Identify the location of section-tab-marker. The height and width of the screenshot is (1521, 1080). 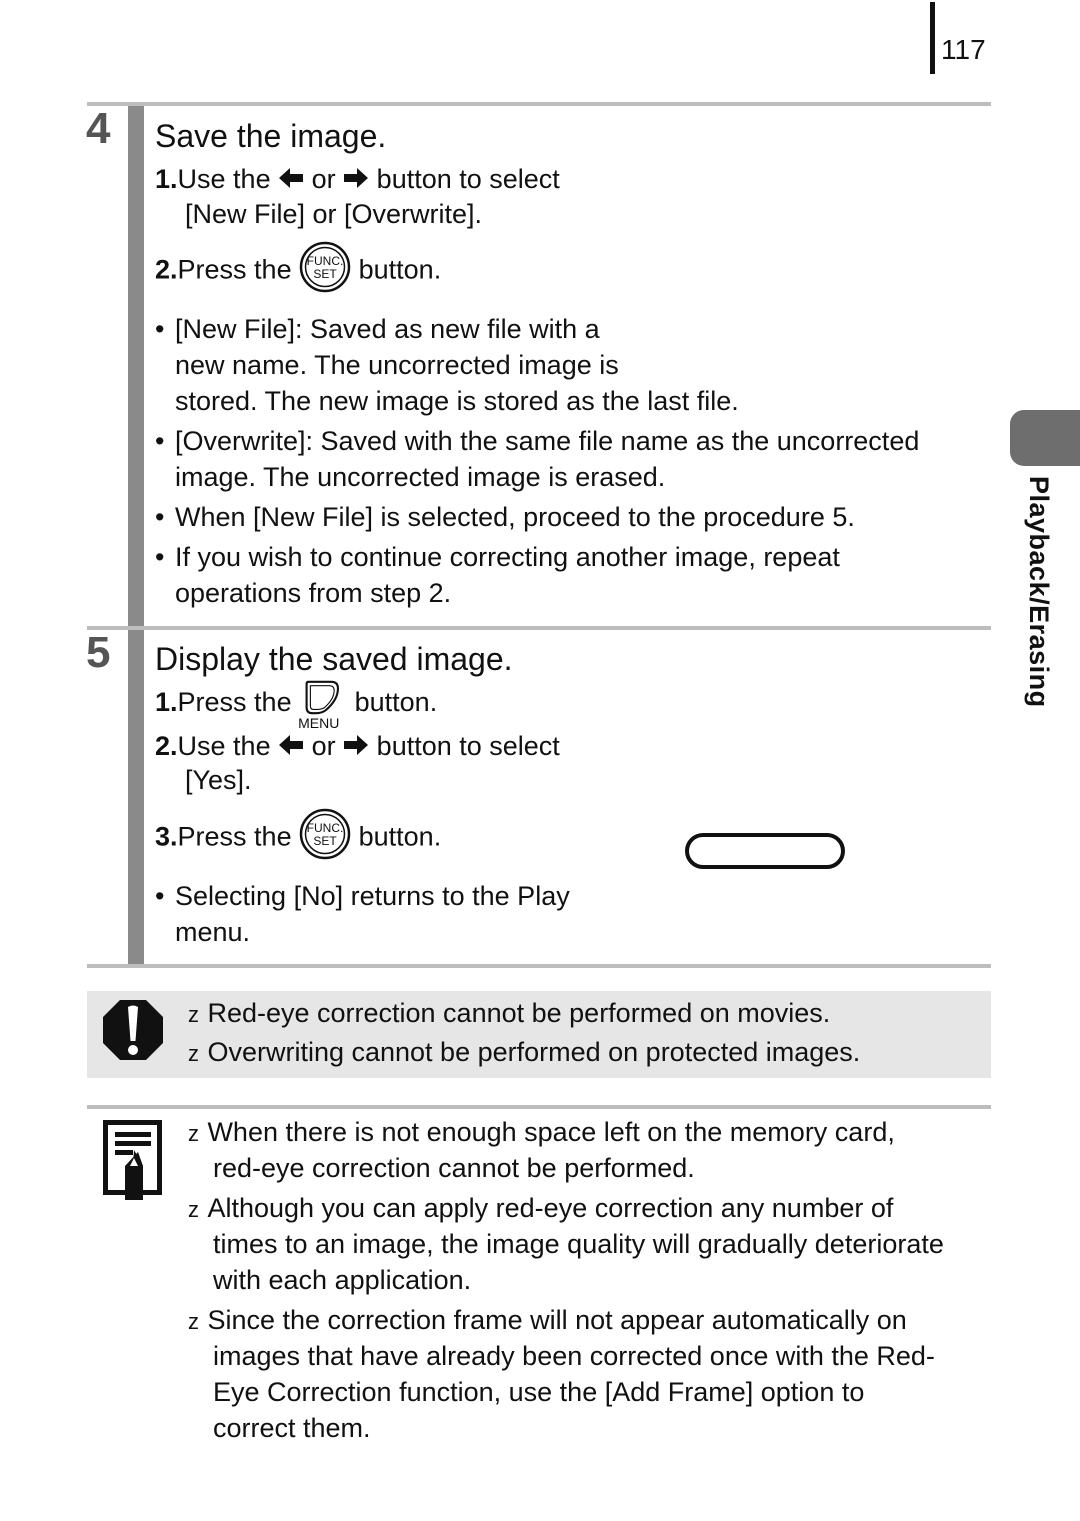
(1045, 438).